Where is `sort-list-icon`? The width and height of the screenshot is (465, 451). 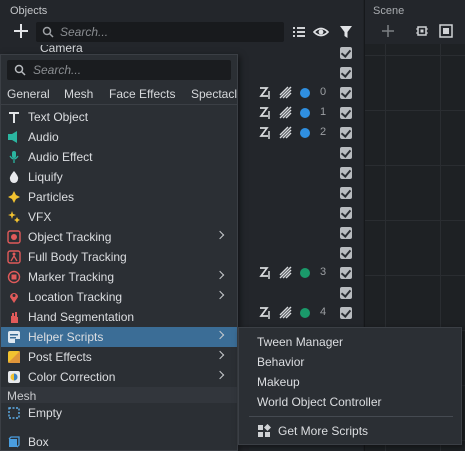
sort-list-icon is located at coordinates (299, 32).